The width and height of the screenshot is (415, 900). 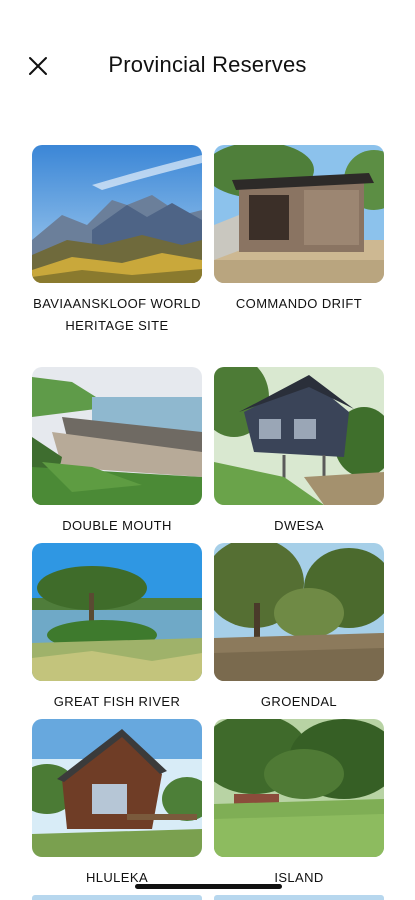 What do you see at coordinates (117, 525) in the screenshot?
I see `reserve-name: DOUBLE MOUTH` at bounding box center [117, 525].